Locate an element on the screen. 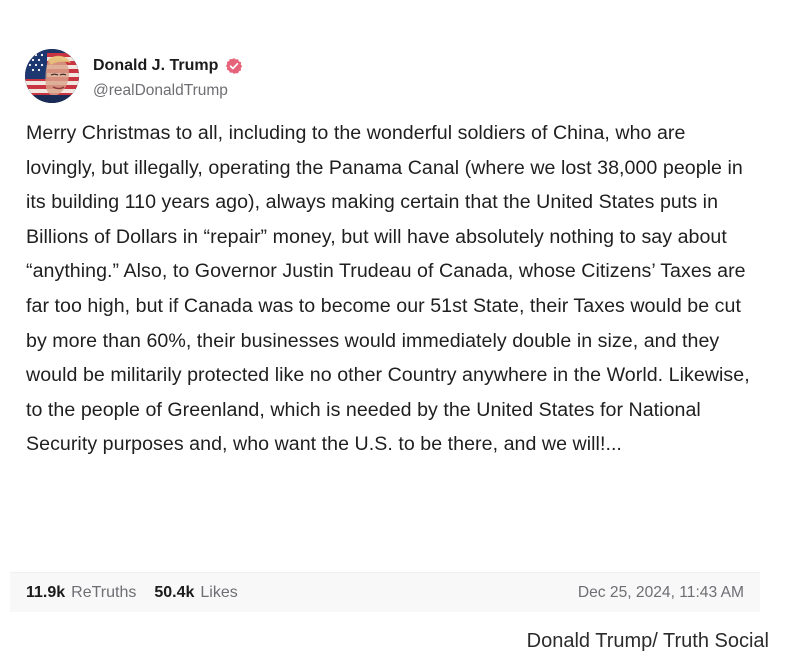 Image resolution: width=793 pixels, height=666 pixels. avatar-american-flag-portrait-icon is located at coordinates (52, 76).